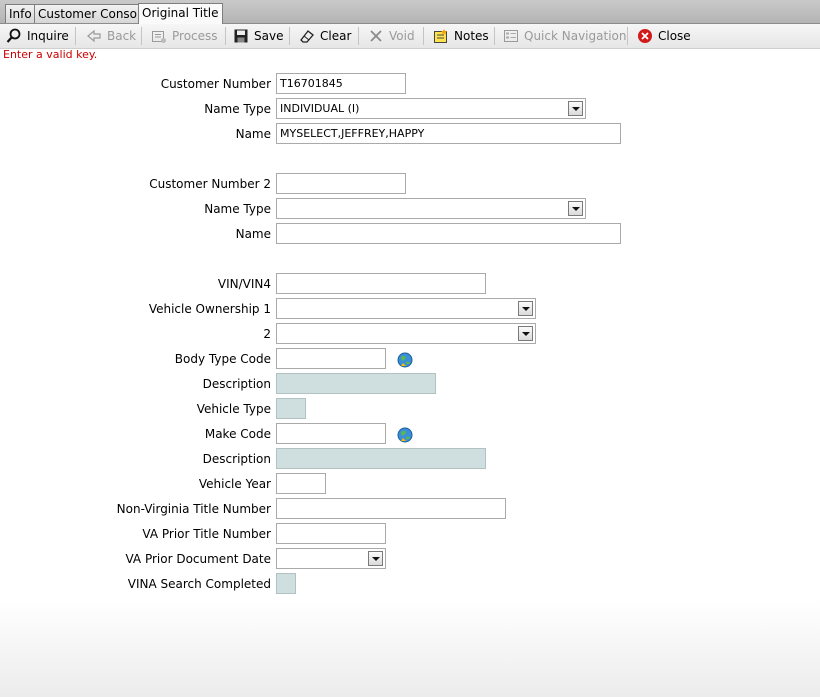 Image resolution: width=820 pixels, height=697 pixels. What do you see at coordinates (20, 13) in the screenshot?
I see `tab-info: Info` at bounding box center [20, 13].